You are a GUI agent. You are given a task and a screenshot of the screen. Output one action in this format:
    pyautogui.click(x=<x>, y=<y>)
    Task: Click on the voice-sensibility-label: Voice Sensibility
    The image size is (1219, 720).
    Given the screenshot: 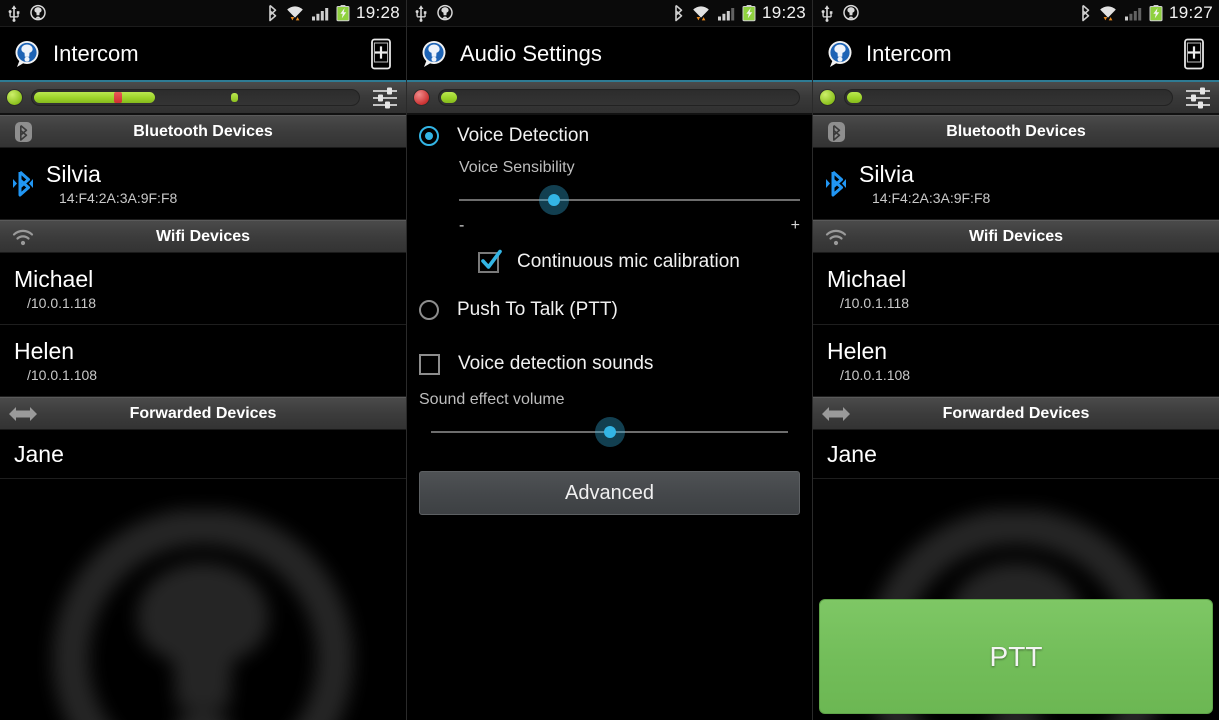 What is the action you would take?
    pyautogui.click(x=517, y=167)
    